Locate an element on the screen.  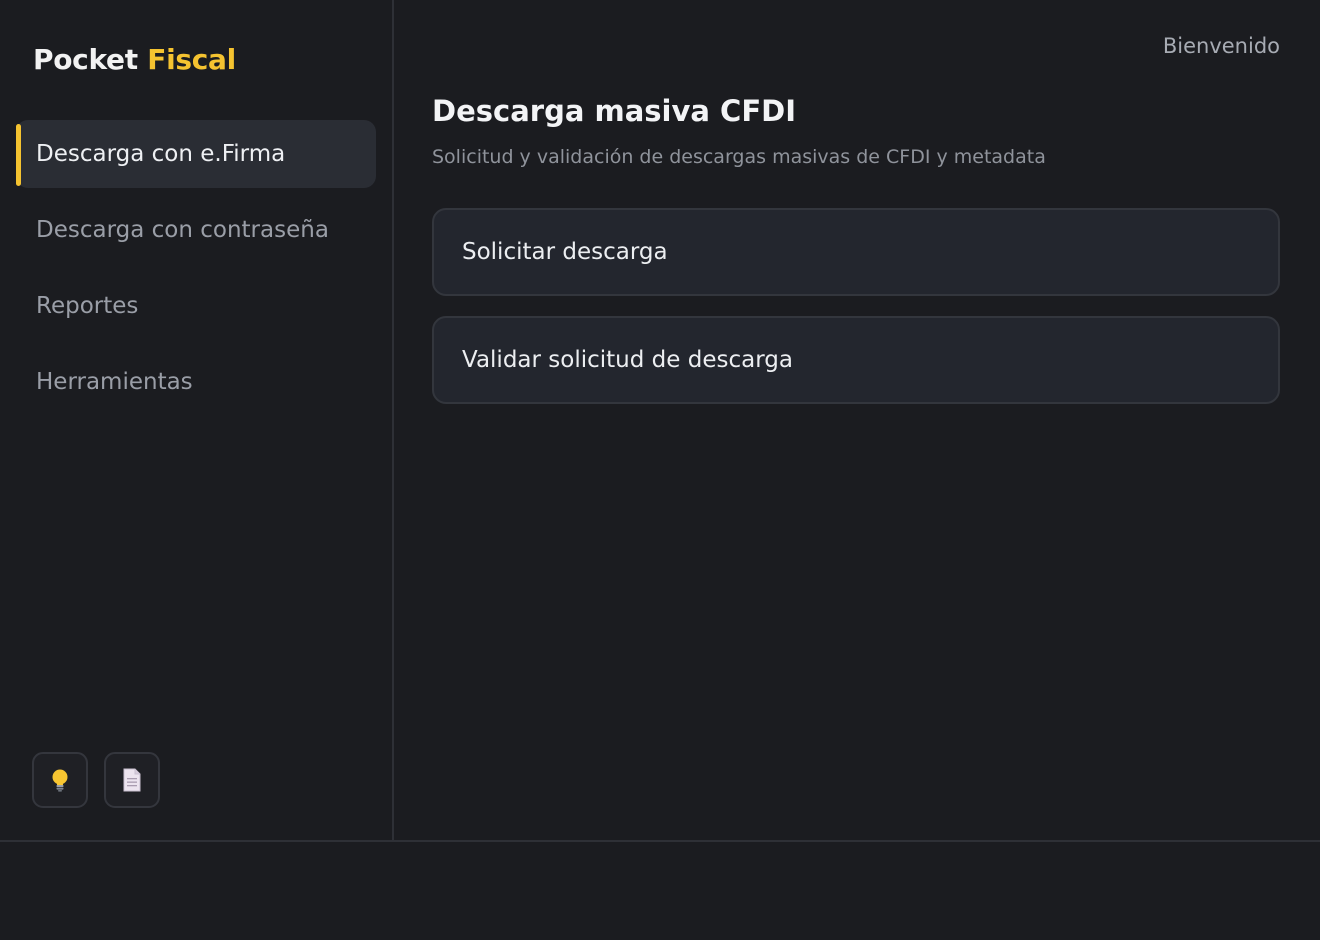
documents-button is located at coordinates (132, 780).